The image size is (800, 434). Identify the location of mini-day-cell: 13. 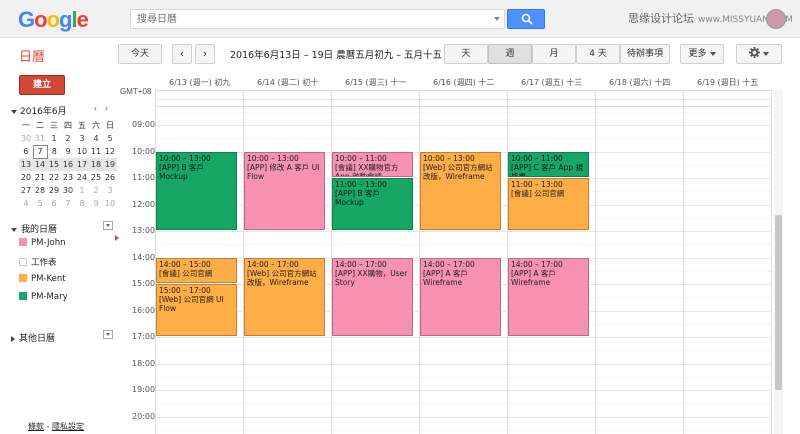
(26, 164).